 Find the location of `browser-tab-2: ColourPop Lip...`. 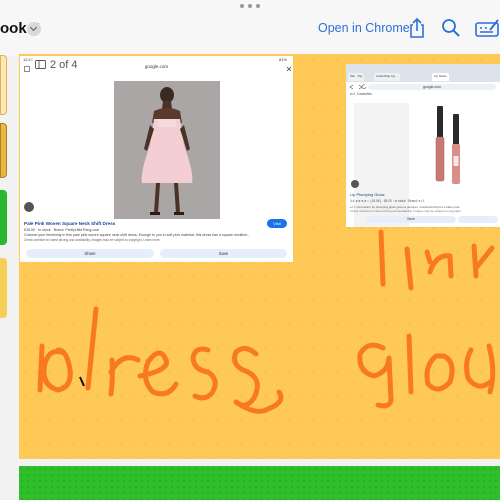

browser-tab-2: ColourPop Lip... is located at coordinates (387, 77).